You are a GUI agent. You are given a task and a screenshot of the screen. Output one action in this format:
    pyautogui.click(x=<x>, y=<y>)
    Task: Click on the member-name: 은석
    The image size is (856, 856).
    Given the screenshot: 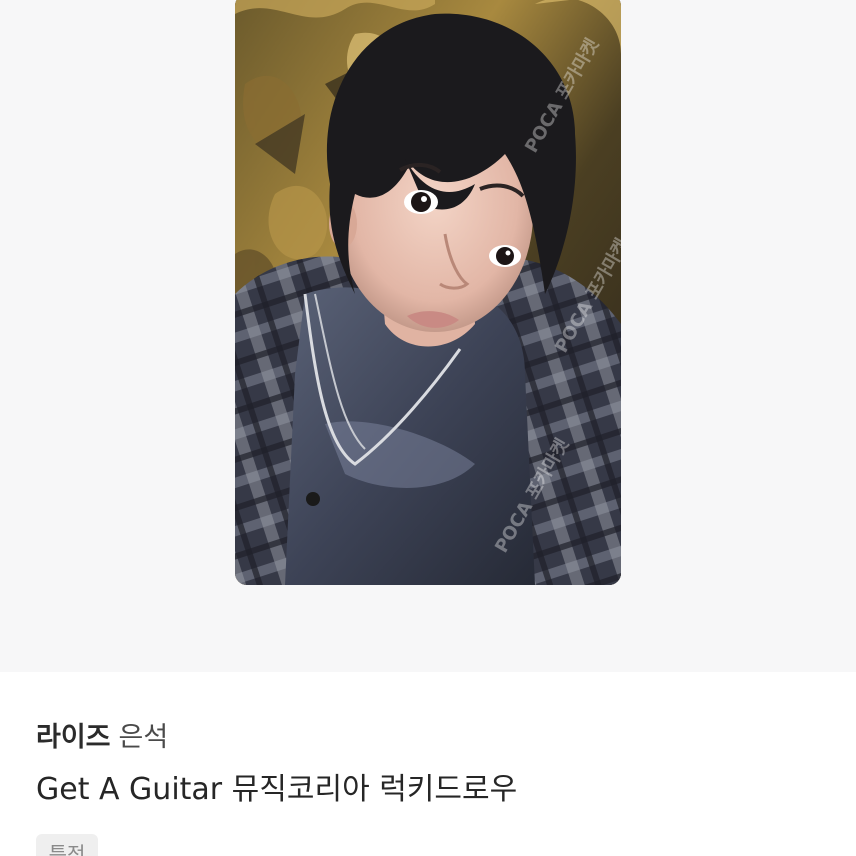 What is the action you would take?
    pyautogui.click(x=144, y=737)
    